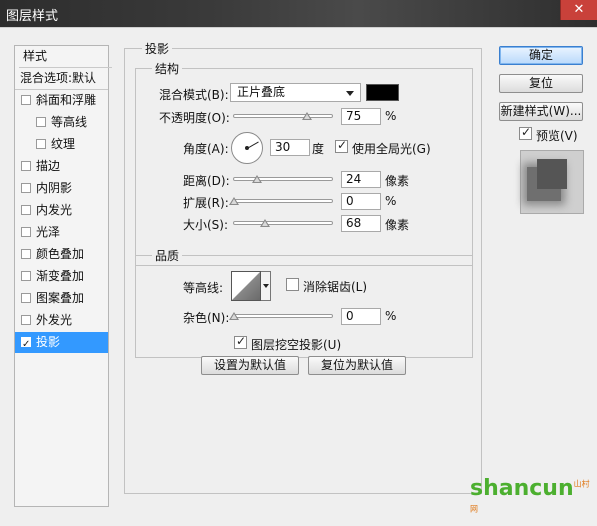 Image resolution: width=597 pixels, height=526 pixels. Describe the element at coordinates (26, 232) in the screenshot. I see `satin-checkbox` at that location.